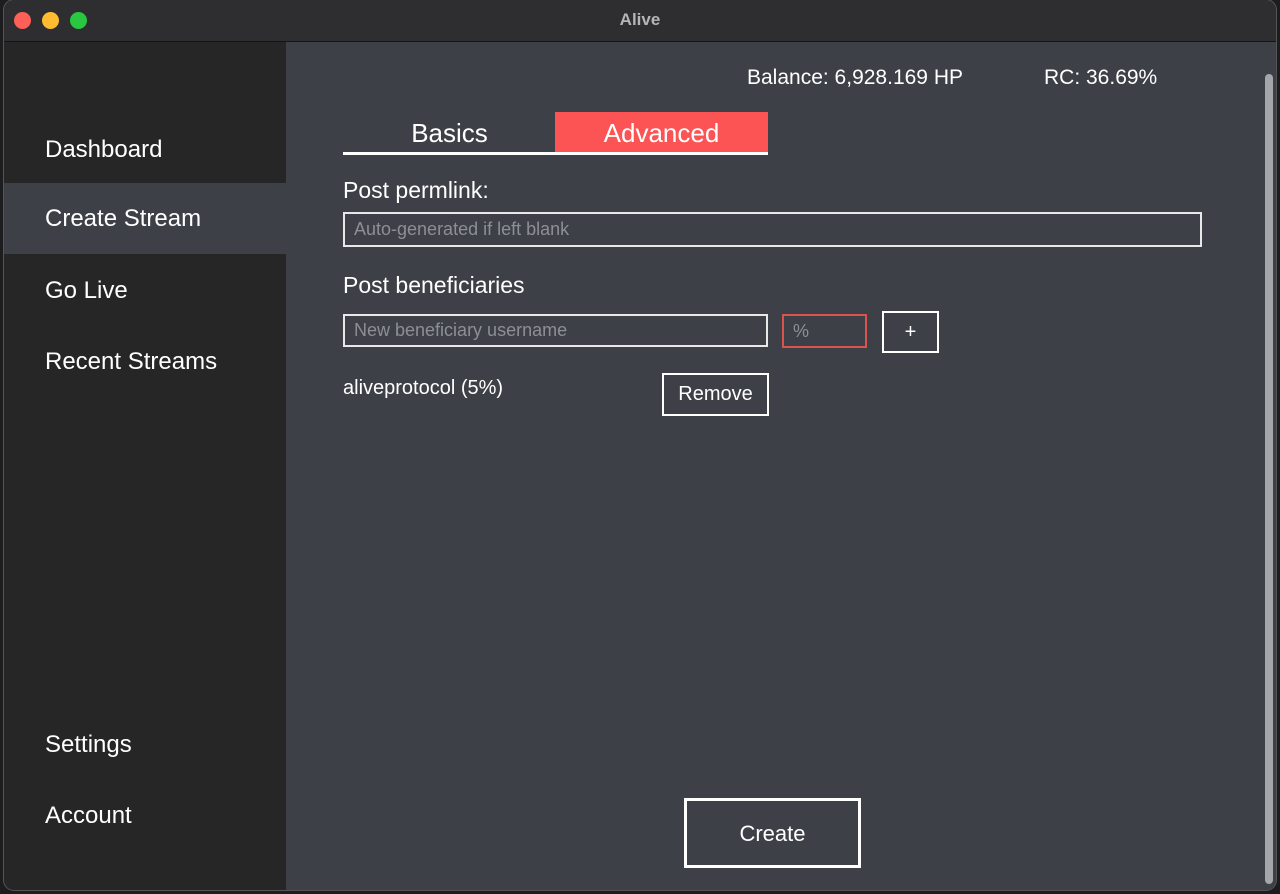 The image size is (1280, 894). I want to click on tab-basics: Basics, so click(449, 133).